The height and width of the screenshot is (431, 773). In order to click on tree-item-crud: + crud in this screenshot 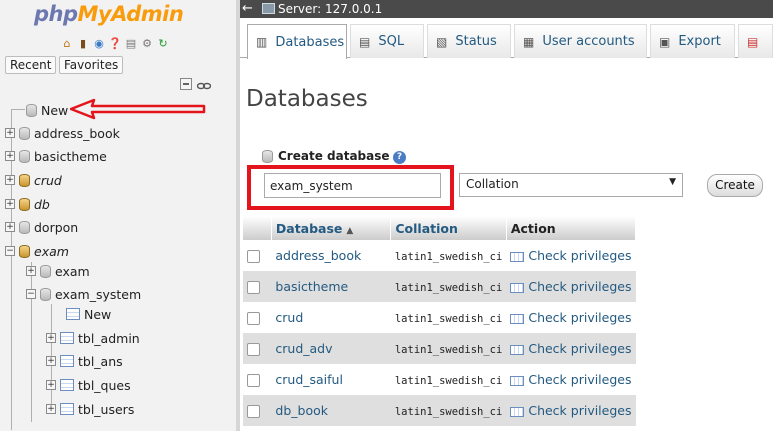, I will do `click(33, 180)`.